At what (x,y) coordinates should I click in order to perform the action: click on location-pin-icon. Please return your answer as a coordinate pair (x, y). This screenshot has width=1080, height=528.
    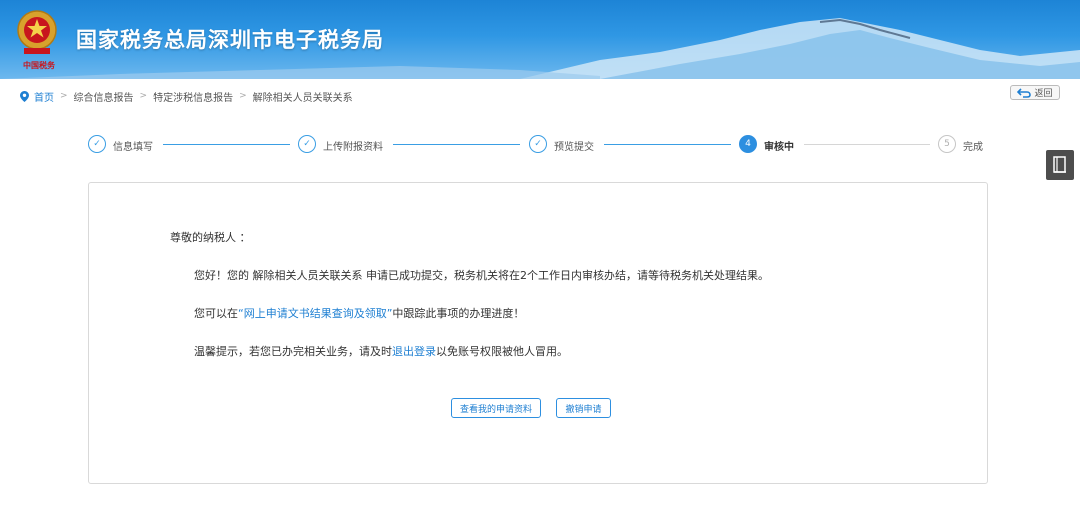
    Looking at the image, I should click on (24, 96).